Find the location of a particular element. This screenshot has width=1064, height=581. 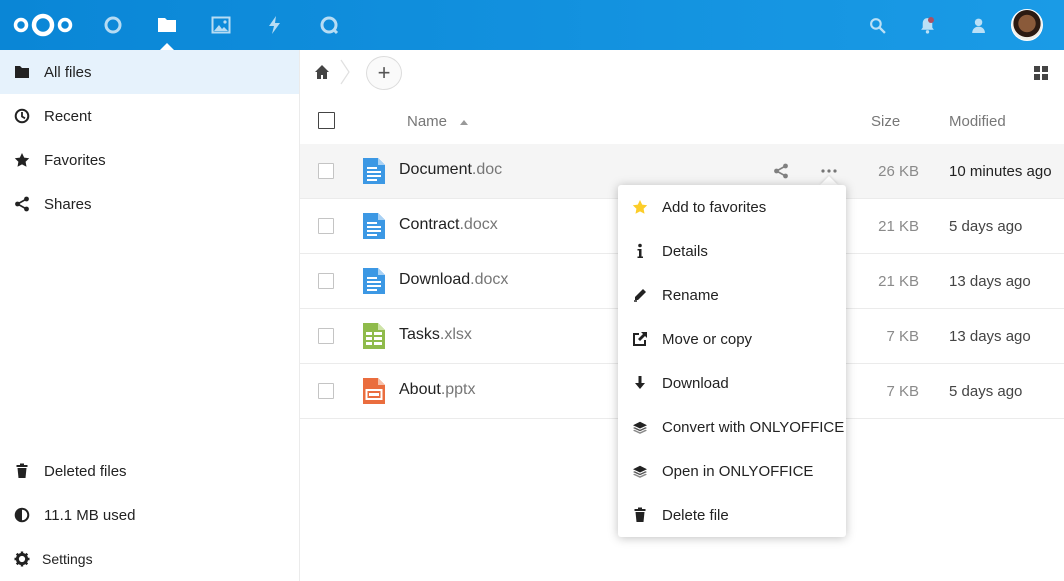

file-name: Document.doc is located at coordinates (450, 170).